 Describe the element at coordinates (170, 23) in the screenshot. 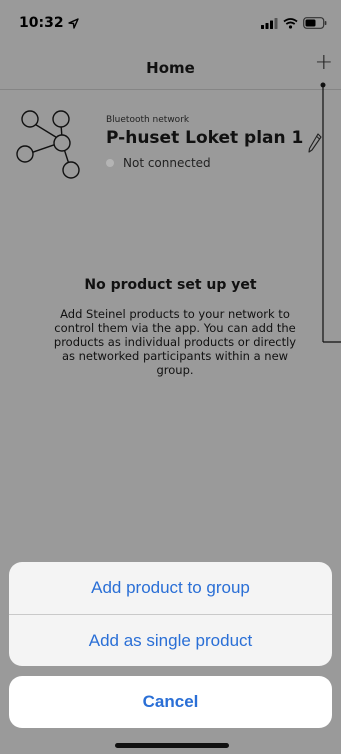

I see `status-bar: 10:32` at that location.